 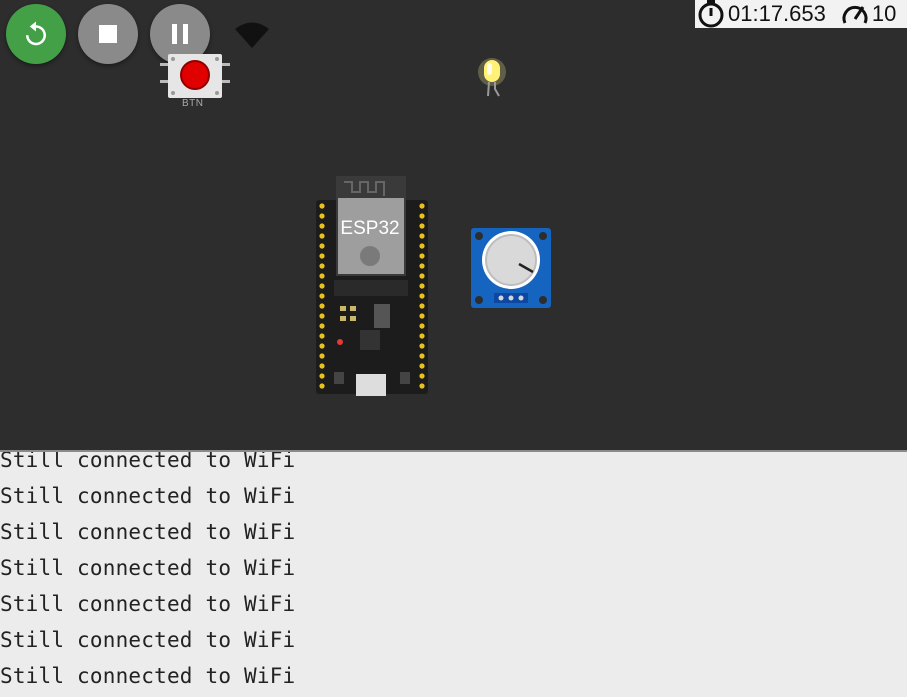 What do you see at coordinates (855, 14) in the screenshot?
I see `speedometer-icon` at bounding box center [855, 14].